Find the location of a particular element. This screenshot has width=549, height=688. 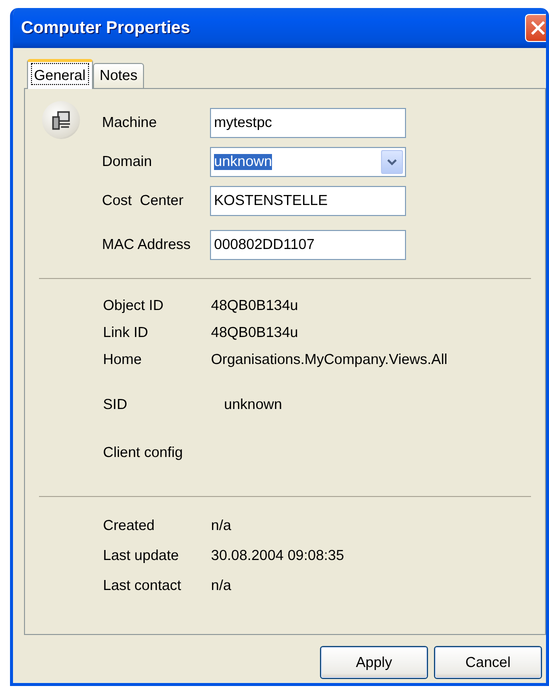

info-label: Object ID is located at coordinates (133, 306).